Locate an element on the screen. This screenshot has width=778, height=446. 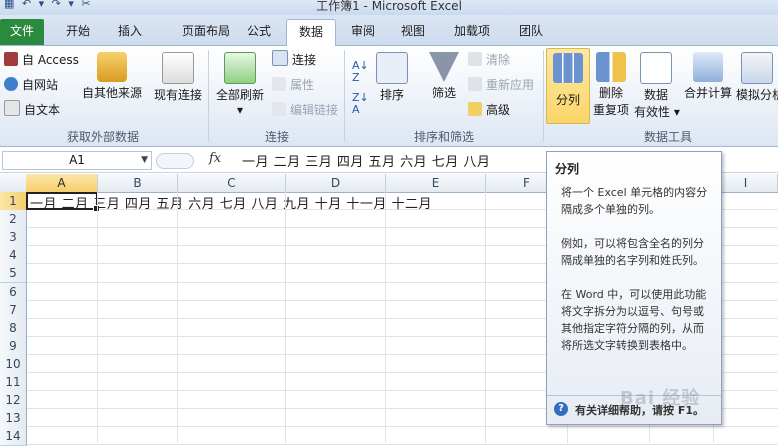
text-file-icon is located at coordinates (12, 108).